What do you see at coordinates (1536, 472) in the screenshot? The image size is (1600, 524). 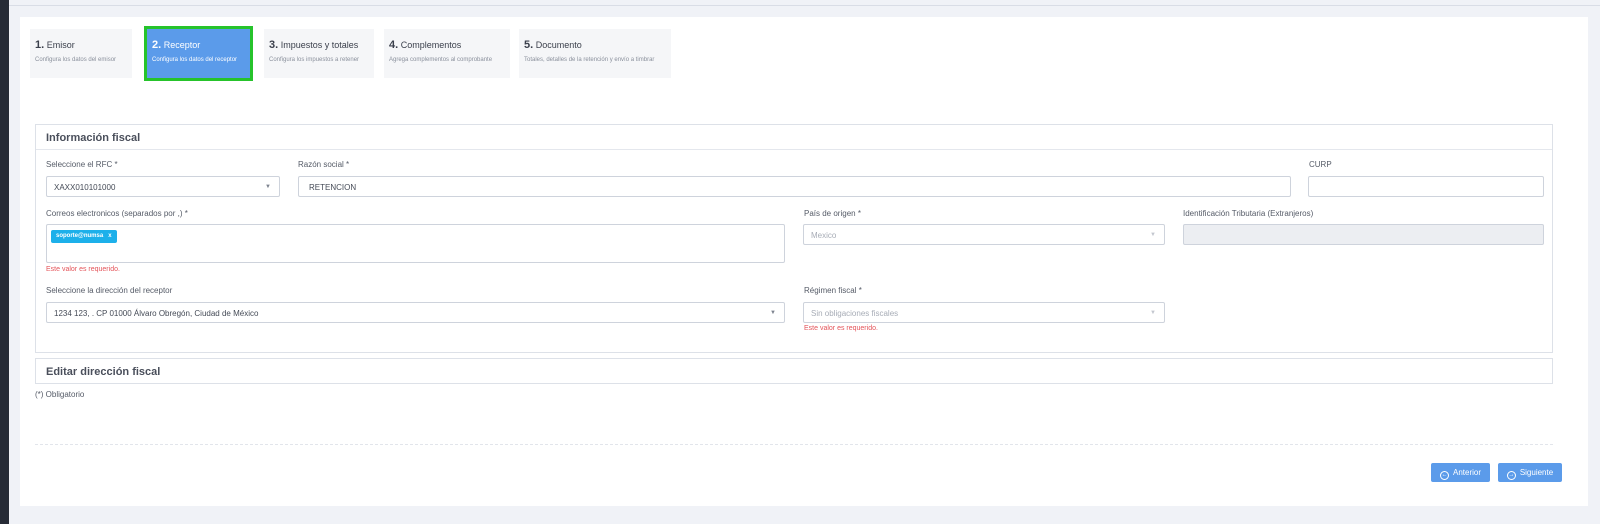 I see `siguiente-label: Siguiente` at bounding box center [1536, 472].